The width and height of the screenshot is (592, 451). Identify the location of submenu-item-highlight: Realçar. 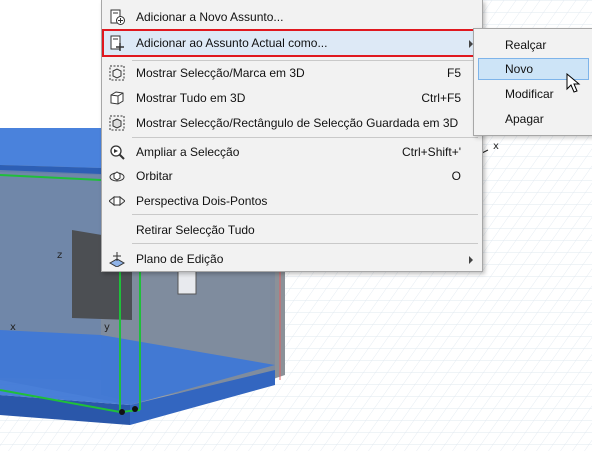
(533, 45).